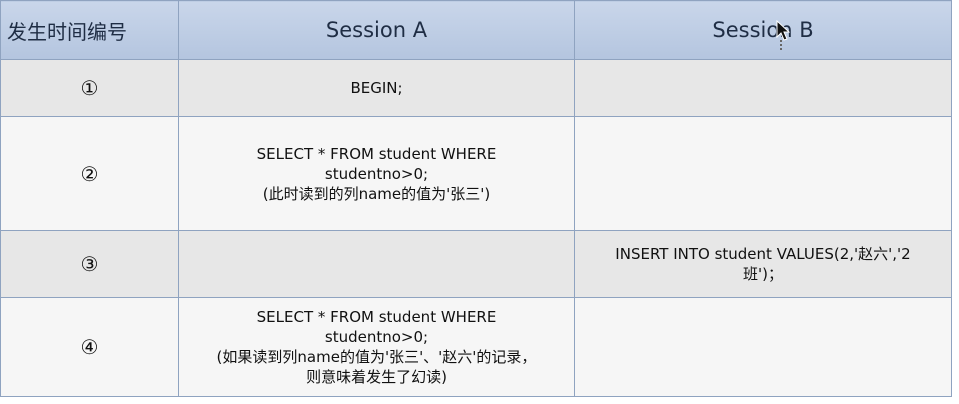 This screenshot has height=404, width=959. Describe the element at coordinates (781, 46) in the screenshot. I see `cursor-trail` at that location.